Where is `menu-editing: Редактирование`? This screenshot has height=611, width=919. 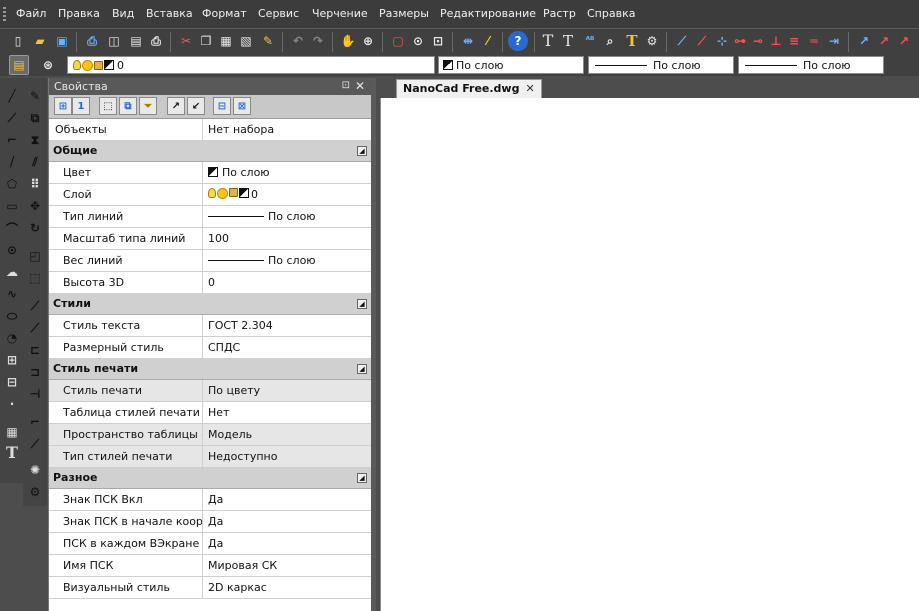 menu-editing: Редактирование is located at coordinates (488, 13).